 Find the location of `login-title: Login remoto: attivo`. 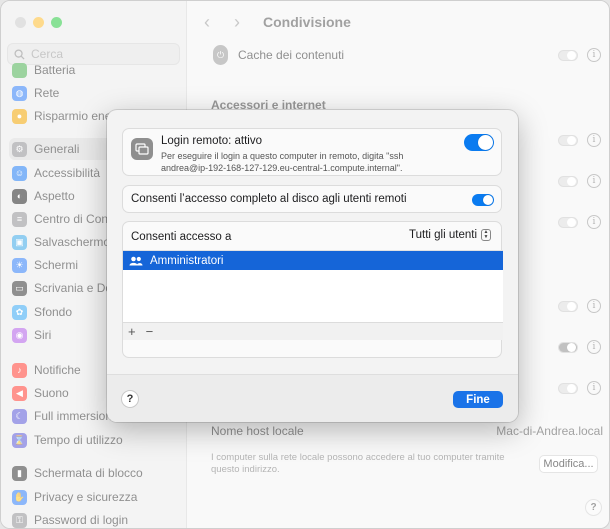

login-title: Login remoto: attivo is located at coordinates (212, 141).